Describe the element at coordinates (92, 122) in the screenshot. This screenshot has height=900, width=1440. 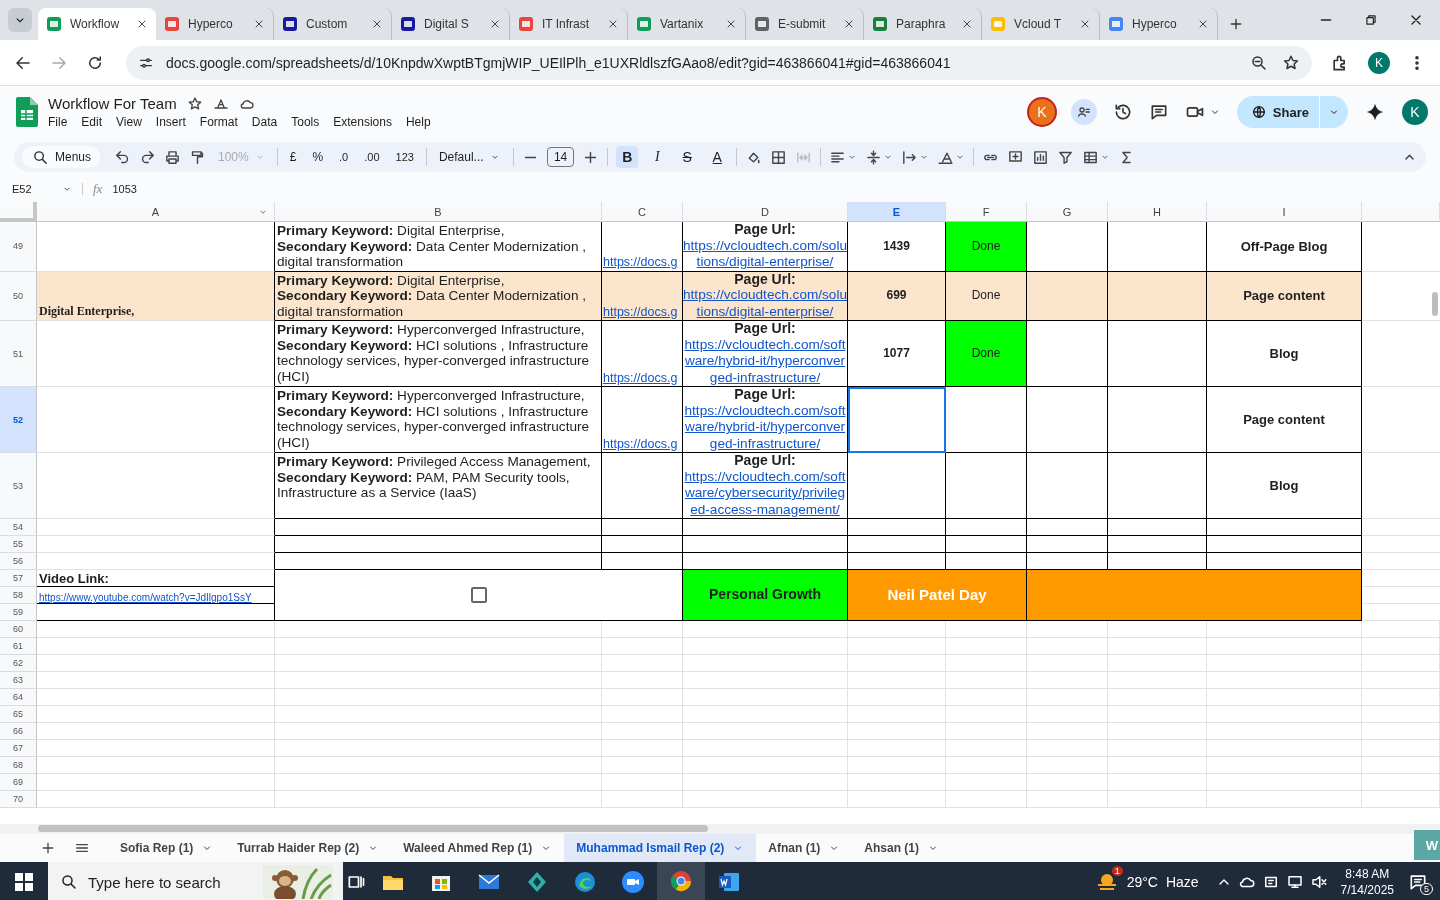
I see `menu-item: Edit` at that location.